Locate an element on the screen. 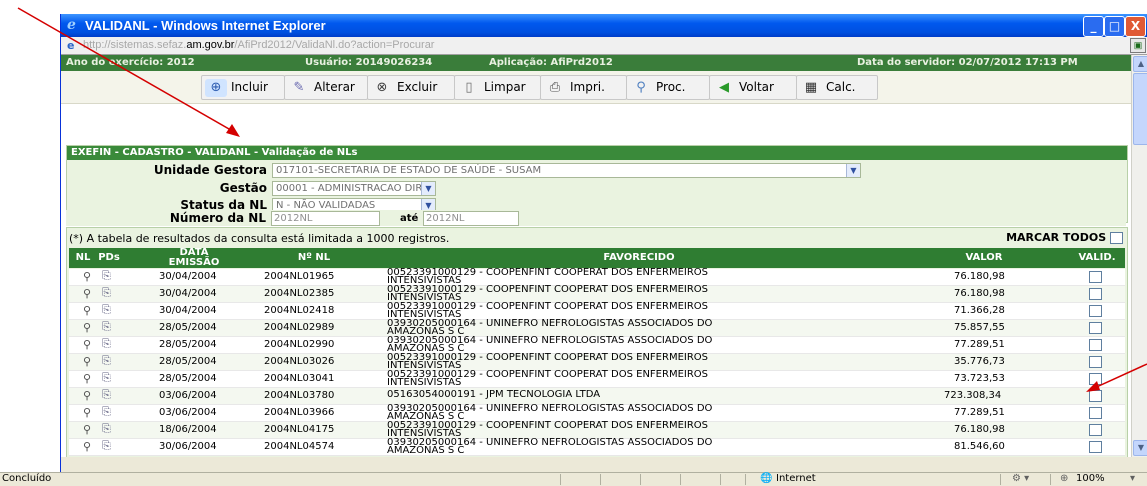 This screenshot has height=486, width=1147. col-data-2: EMISSÃO is located at coordinates (194, 262).